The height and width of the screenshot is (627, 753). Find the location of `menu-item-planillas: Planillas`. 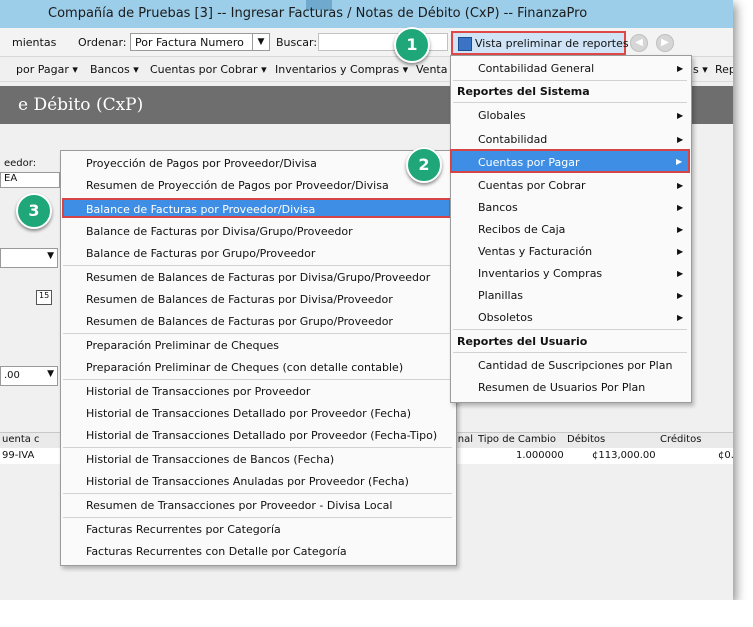

menu-item-planillas: Planillas is located at coordinates (500, 295).